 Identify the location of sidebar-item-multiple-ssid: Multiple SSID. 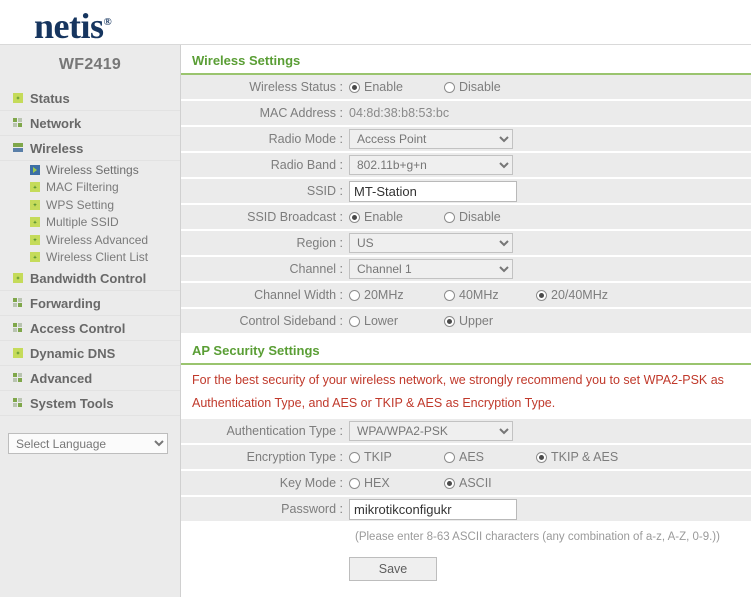
(90, 223).